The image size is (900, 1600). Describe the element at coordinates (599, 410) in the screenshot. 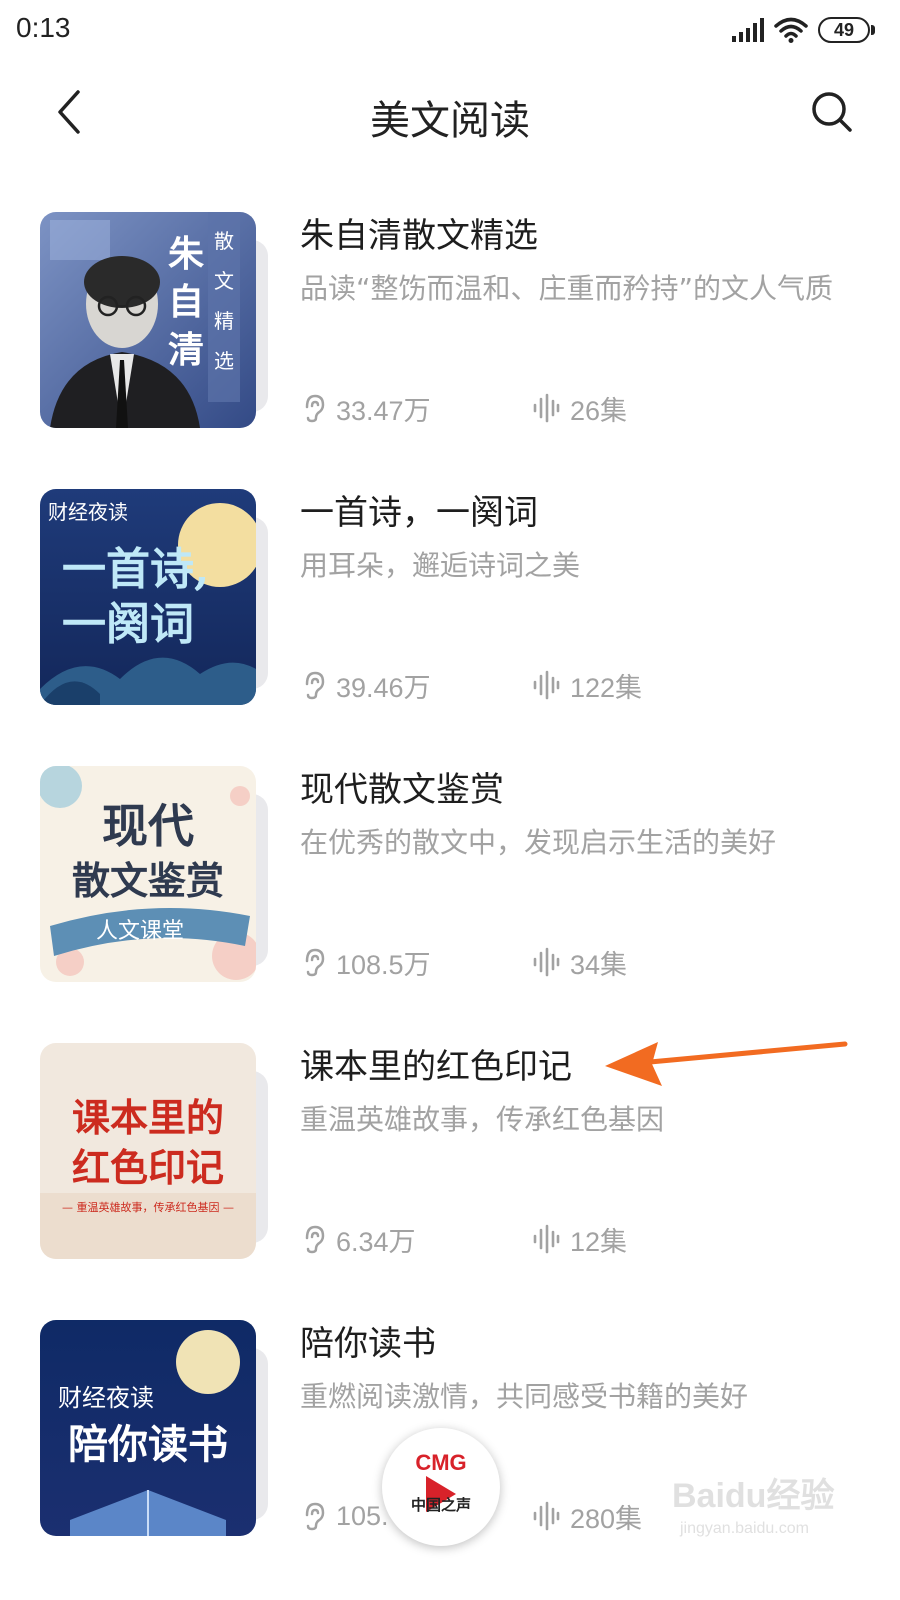

I see `episode-count-text: 26集` at that location.